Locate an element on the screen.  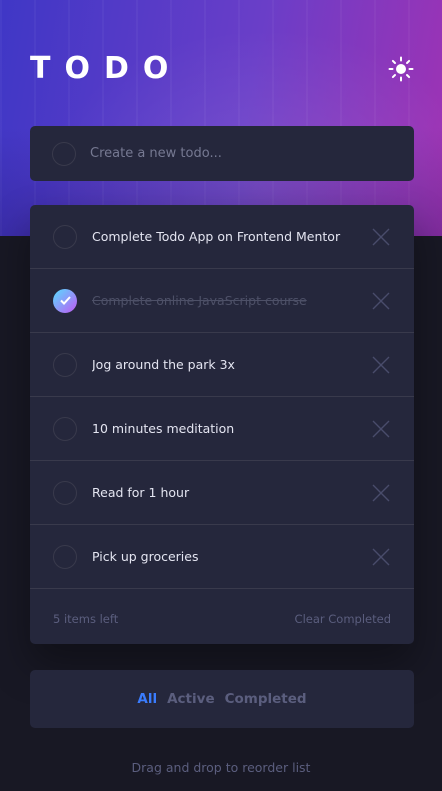
theme-toggle-button is located at coordinates (401, 69).